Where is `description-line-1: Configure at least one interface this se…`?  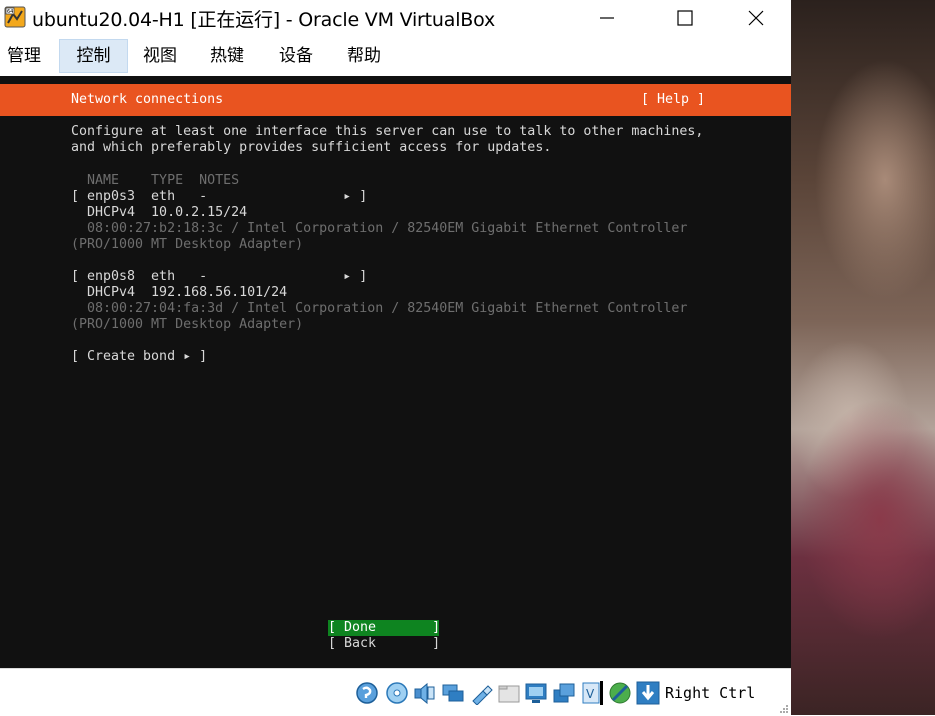 description-line-1: Configure at least one interface this se… is located at coordinates (387, 131).